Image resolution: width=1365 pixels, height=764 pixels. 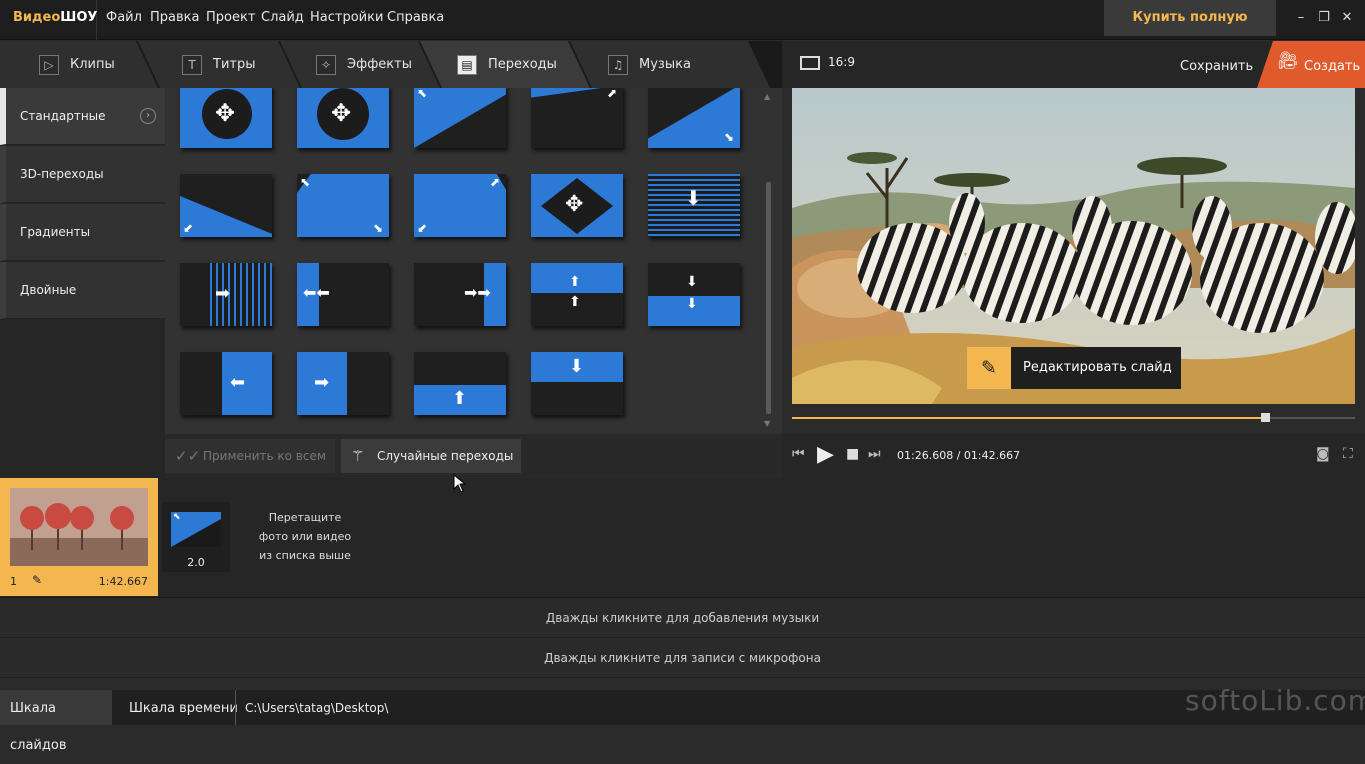 What do you see at coordinates (1323, 454) in the screenshot?
I see `snapshot-icon: ◙` at bounding box center [1323, 454].